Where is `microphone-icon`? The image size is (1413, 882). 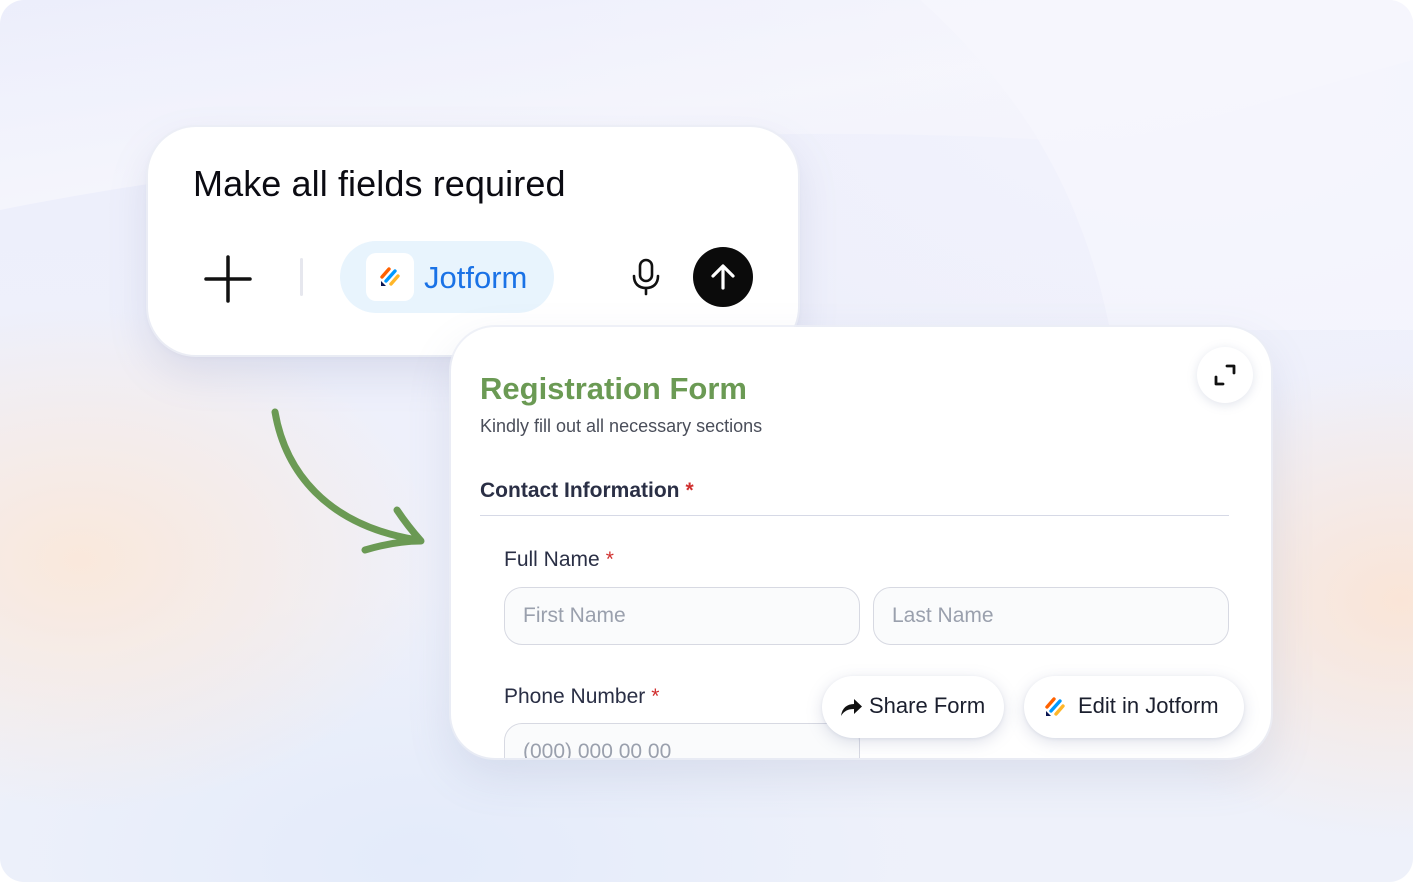 microphone-icon is located at coordinates (646, 277).